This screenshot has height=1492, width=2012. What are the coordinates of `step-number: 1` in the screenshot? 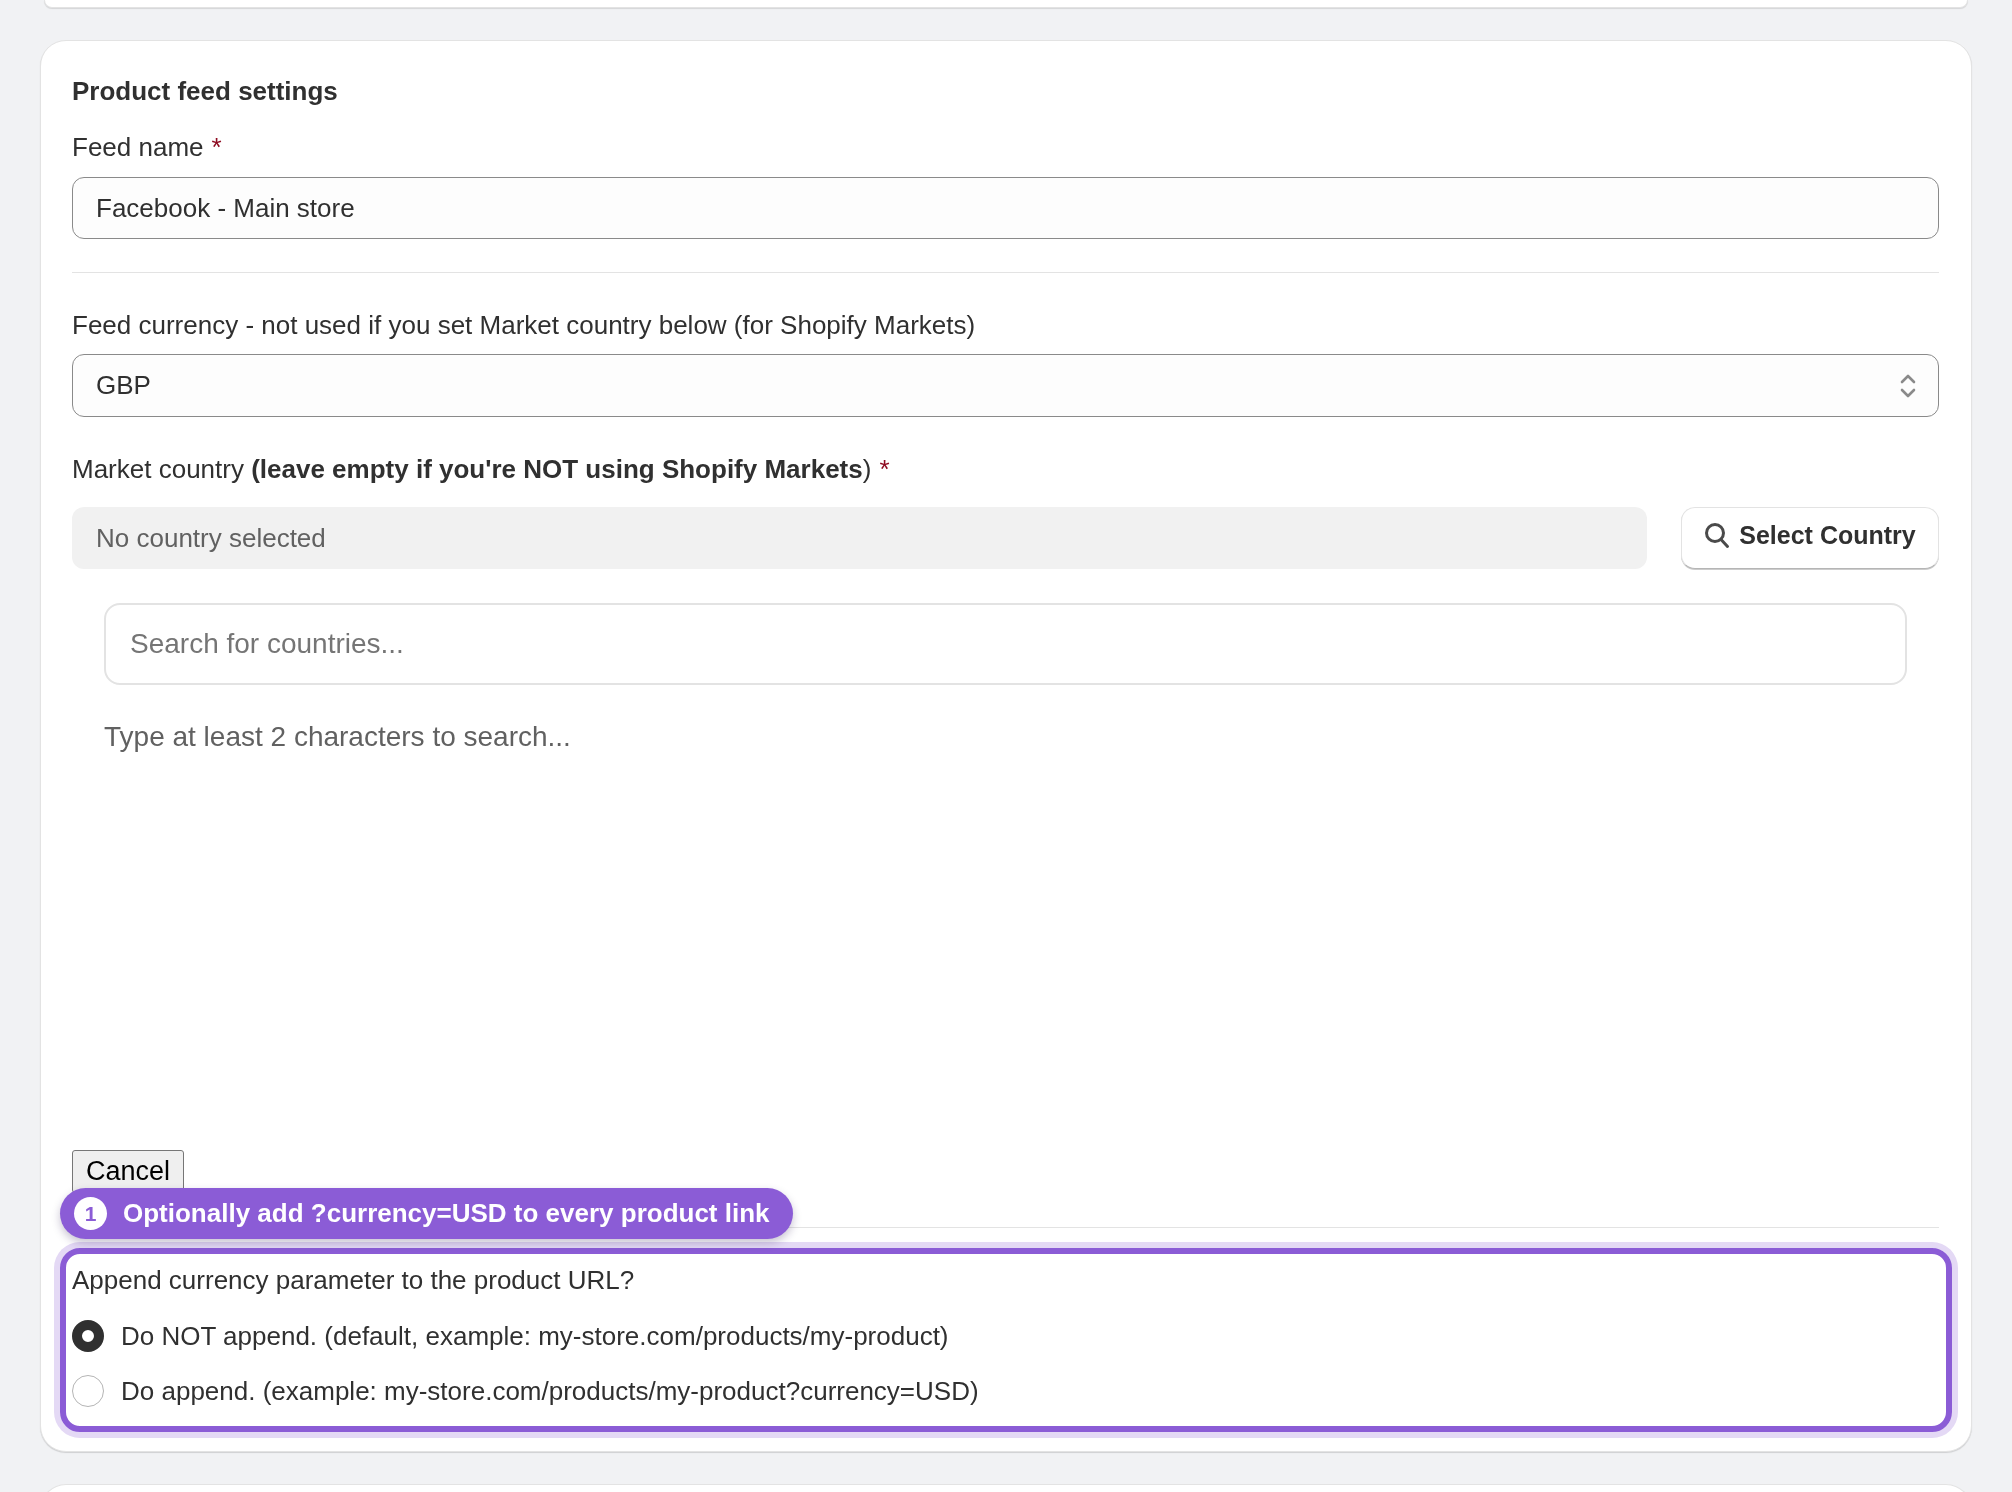 It's located at (90, 1213).